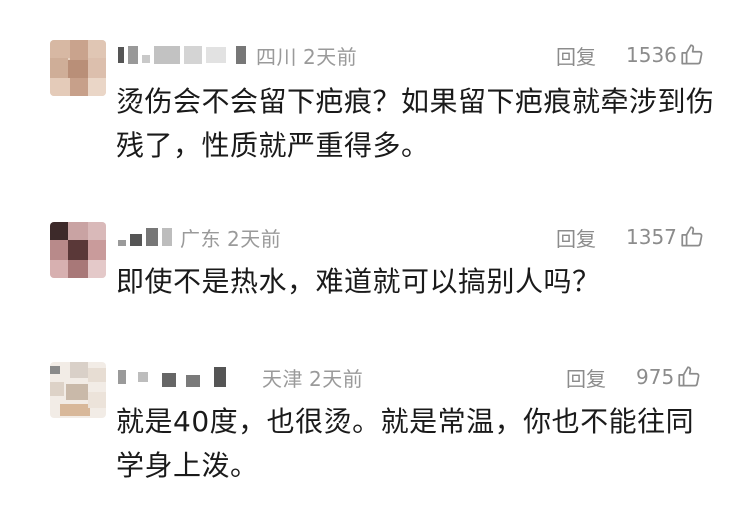 The height and width of the screenshot is (510, 750). I want to click on comment-actions: 回复 975, so click(634, 377).